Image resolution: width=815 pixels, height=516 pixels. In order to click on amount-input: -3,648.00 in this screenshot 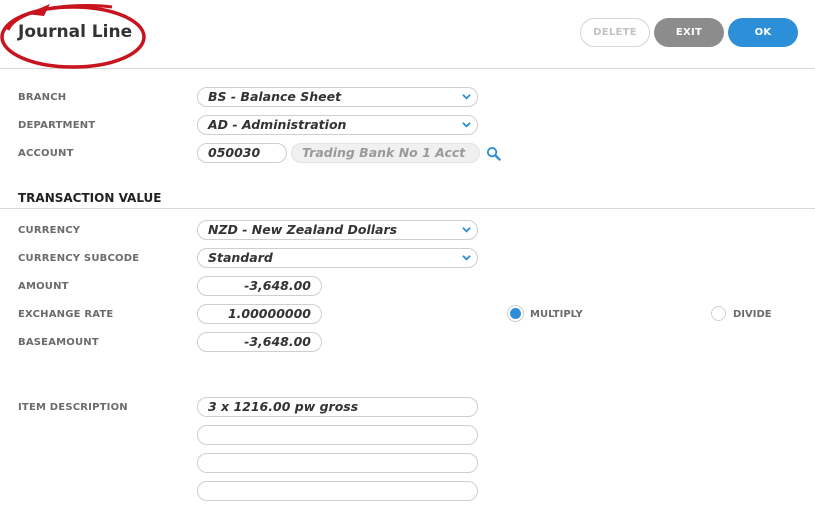, I will do `click(259, 286)`.